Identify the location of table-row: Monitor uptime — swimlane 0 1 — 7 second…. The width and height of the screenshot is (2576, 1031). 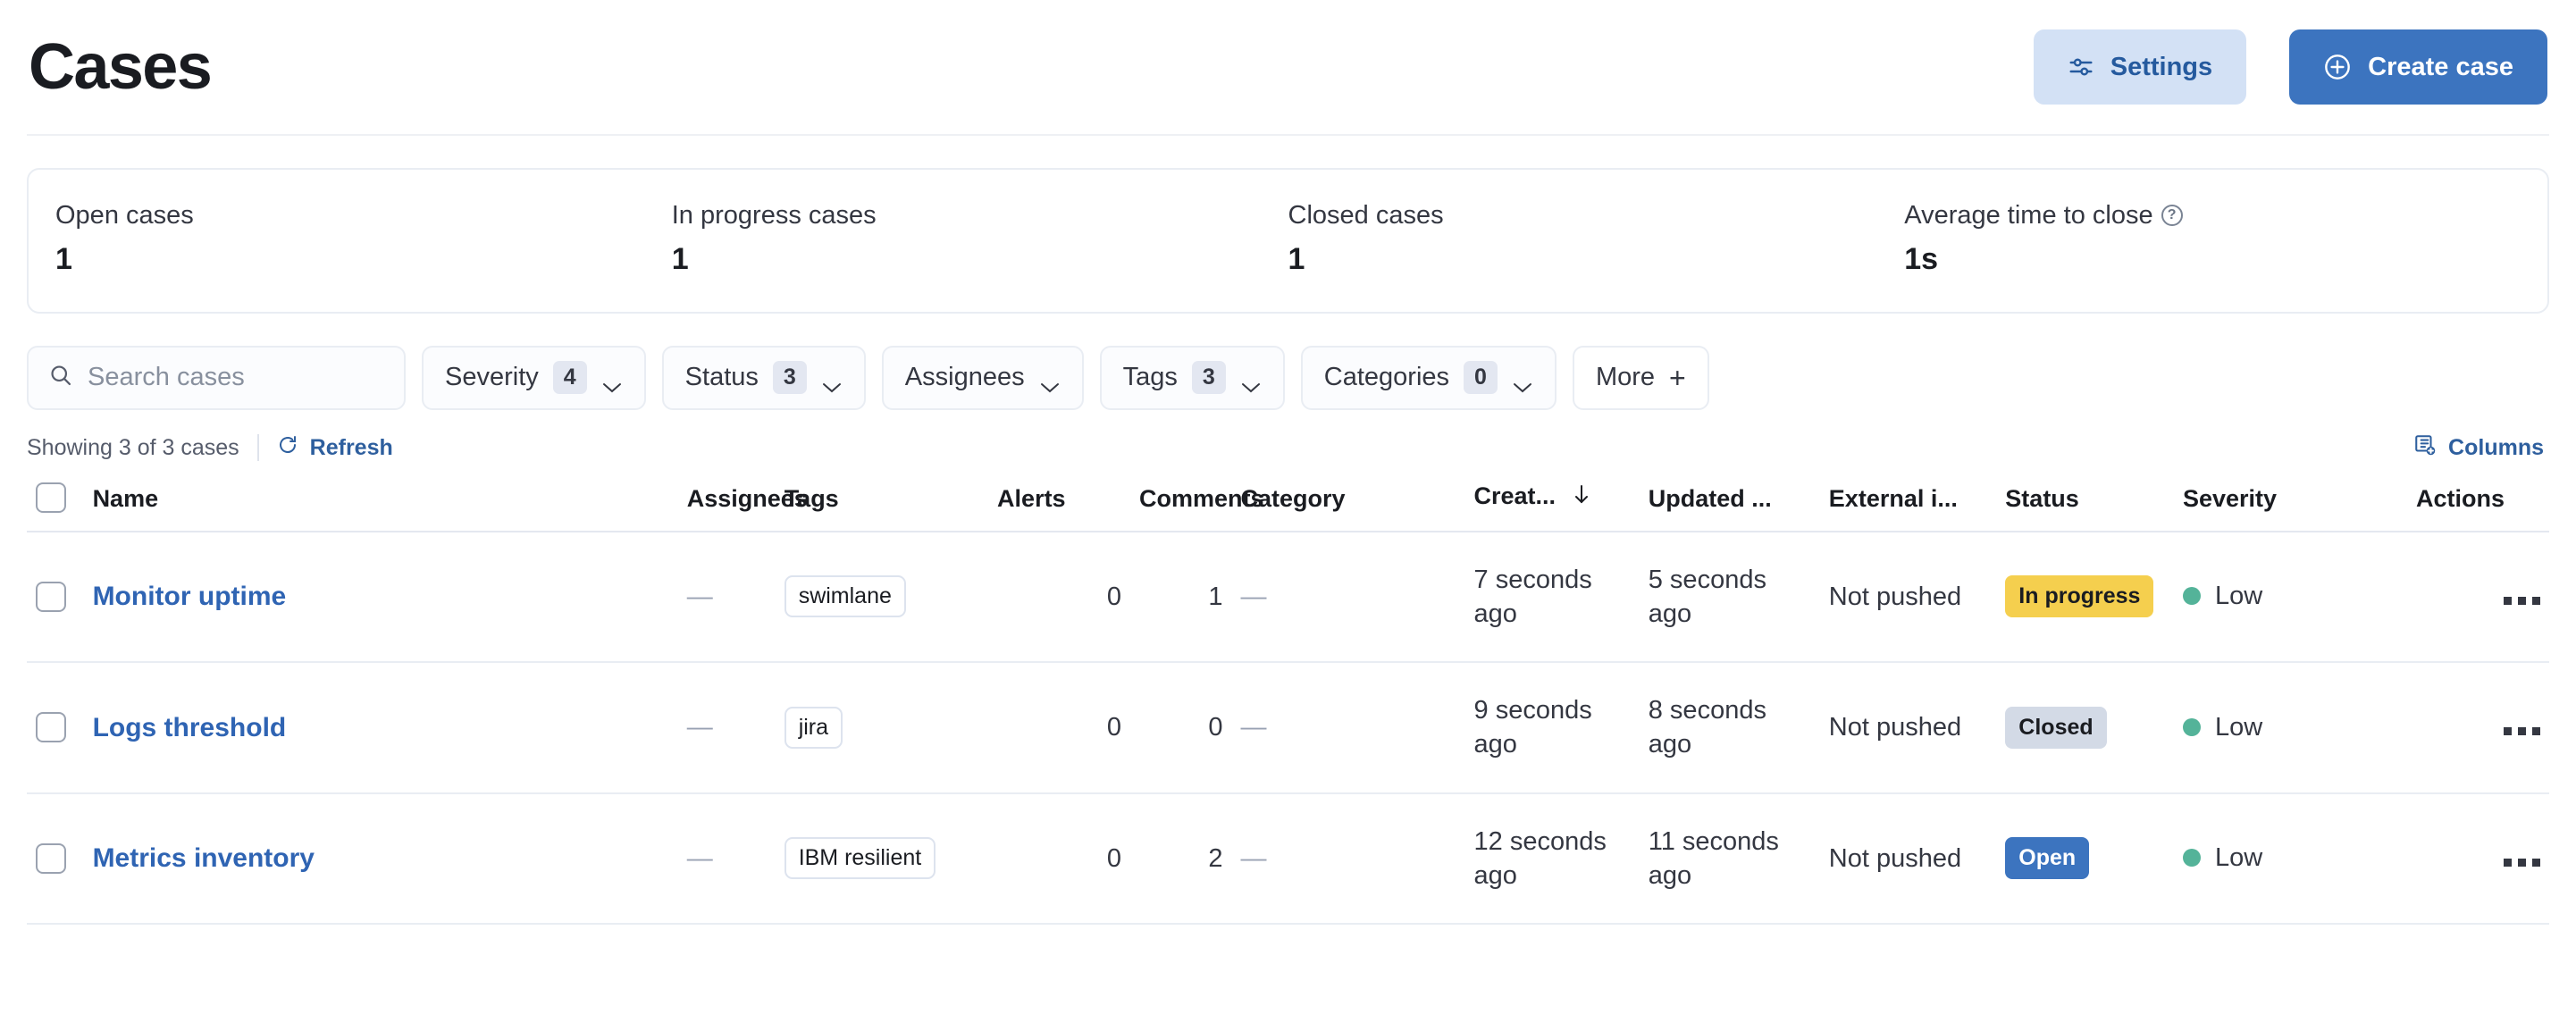
(1288, 597).